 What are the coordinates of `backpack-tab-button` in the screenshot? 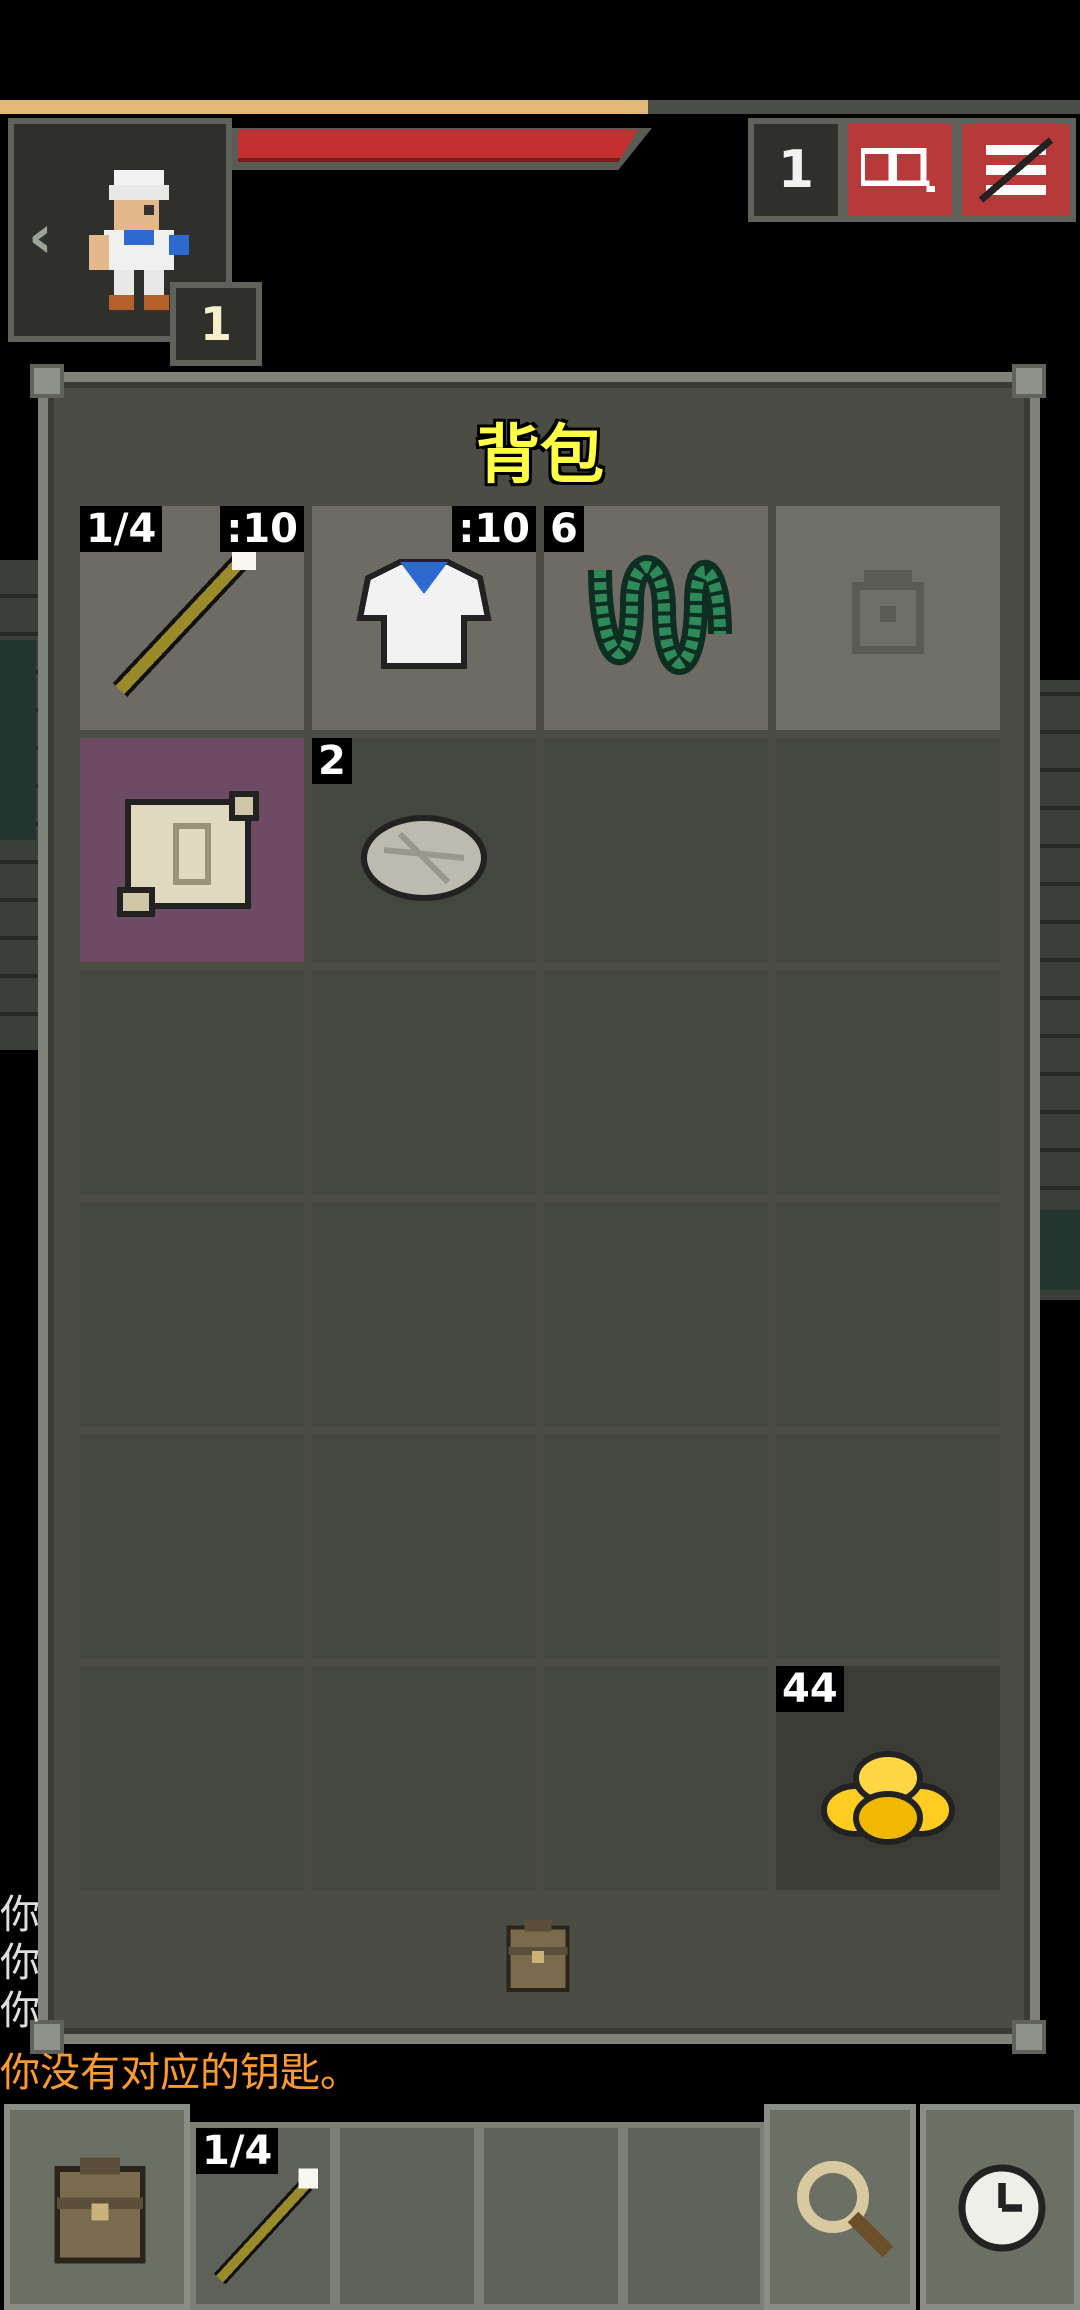 It's located at (538, 1955).